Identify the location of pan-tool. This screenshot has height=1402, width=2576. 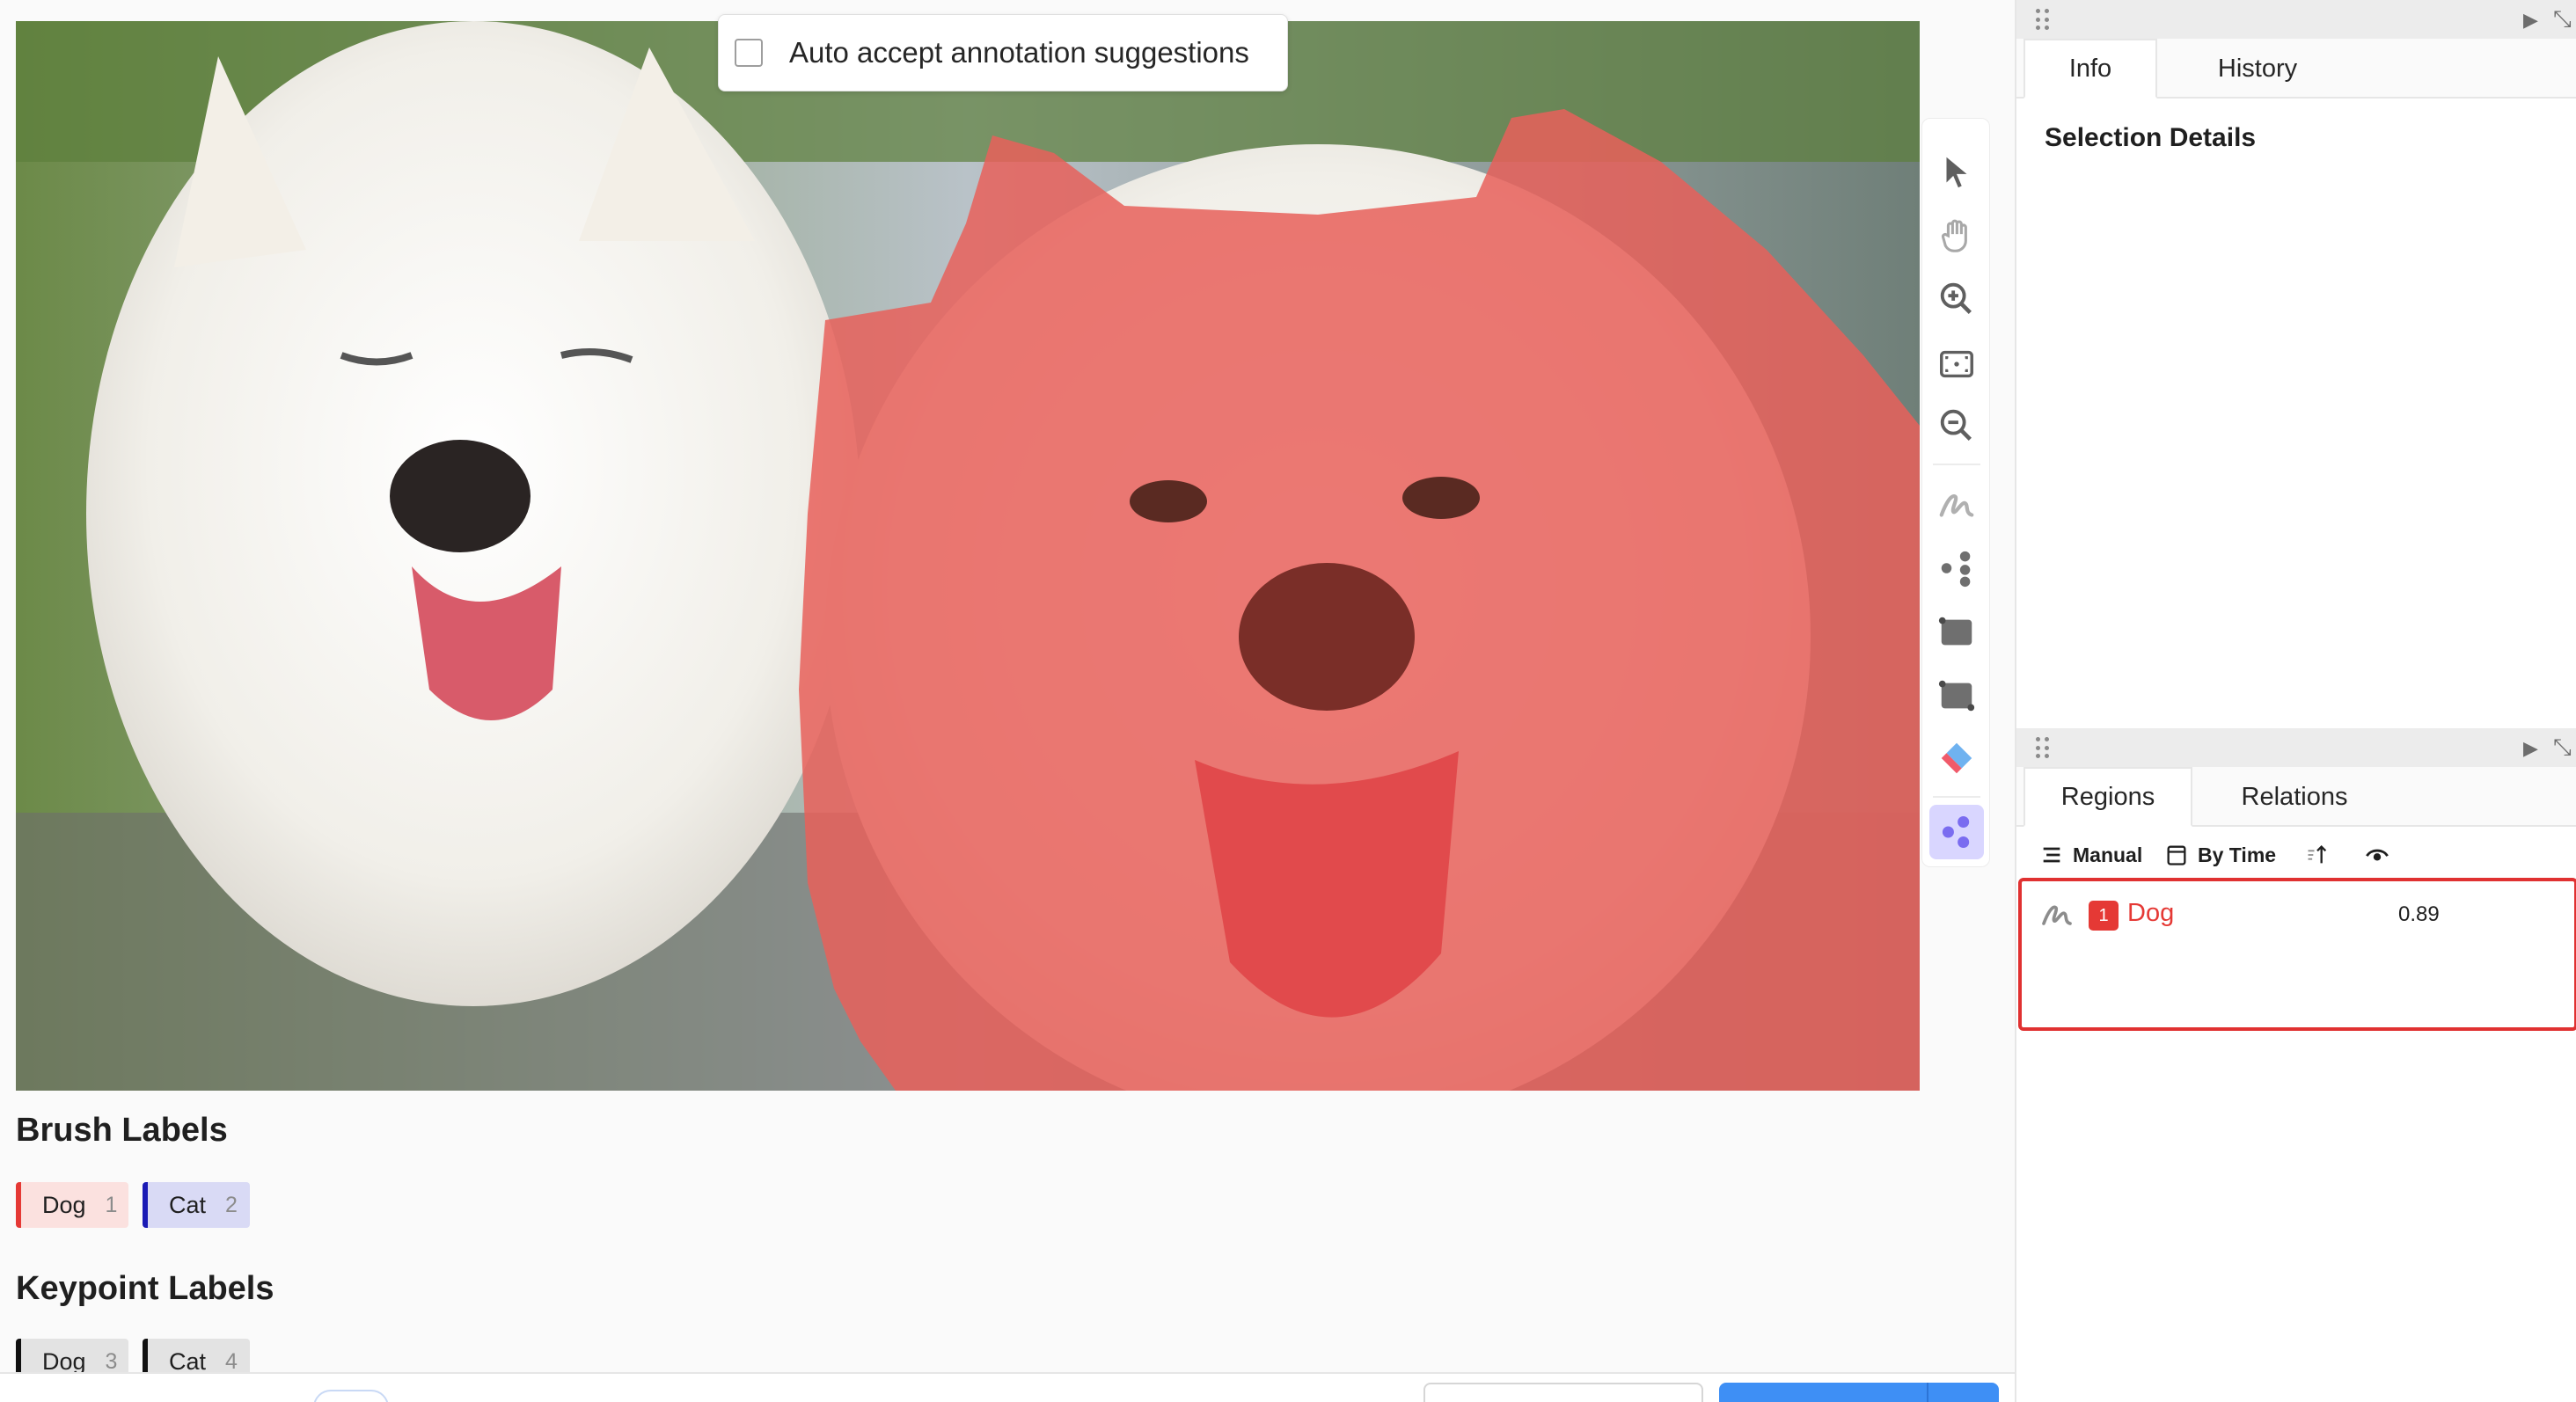
(1956, 236).